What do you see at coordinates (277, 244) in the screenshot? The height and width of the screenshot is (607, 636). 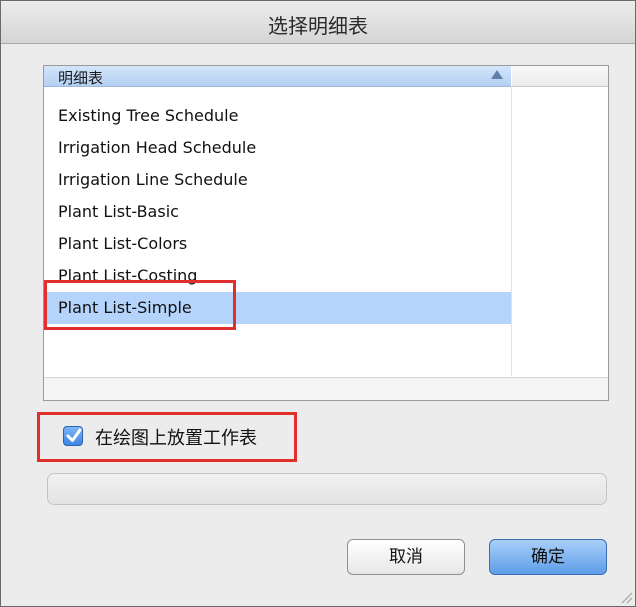 I see `list-item: Plant List-Colors` at bounding box center [277, 244].